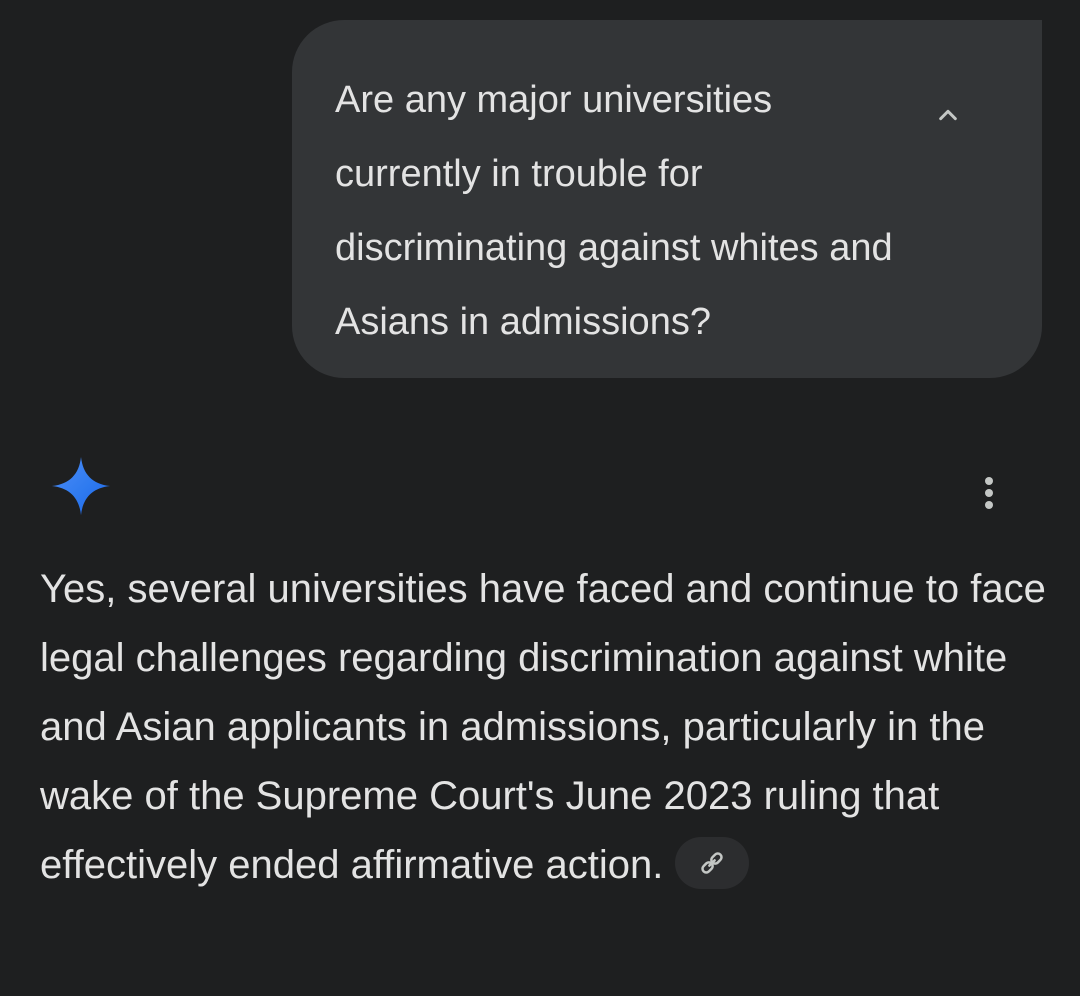  I want to click on link-icon, so click(712, 863).